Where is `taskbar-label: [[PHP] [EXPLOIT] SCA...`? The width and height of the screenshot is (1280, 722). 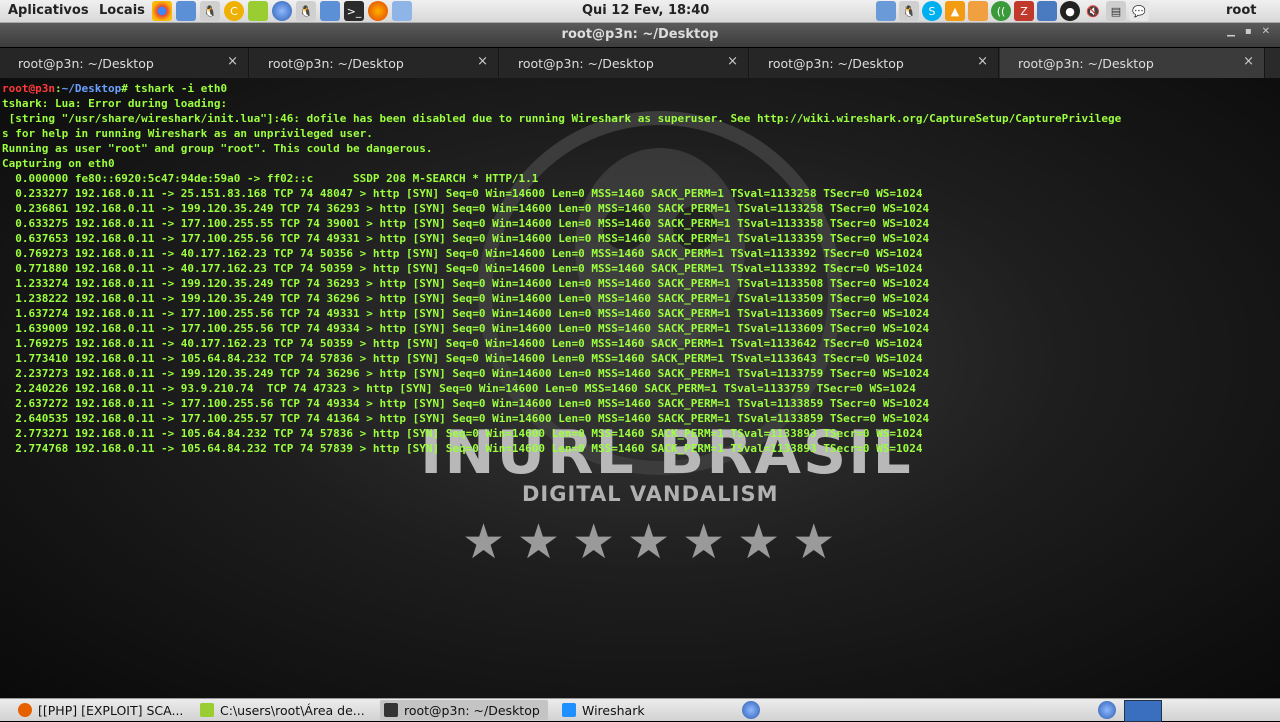
taskbar-label: [[PHP] [EXPLOIT] SCA... is located at coordinates (111, 710).